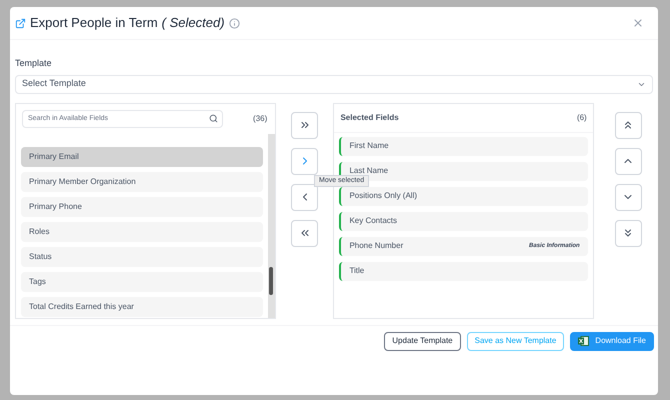  Describe the element at coordinates (463, 221) in the screenshot. I see `selected-field-item: Key Contacts` at that location.